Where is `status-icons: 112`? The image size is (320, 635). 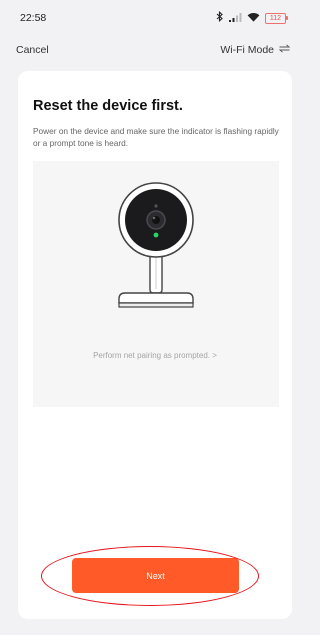
status-icons: 112 is located at coordinates (252, 17).